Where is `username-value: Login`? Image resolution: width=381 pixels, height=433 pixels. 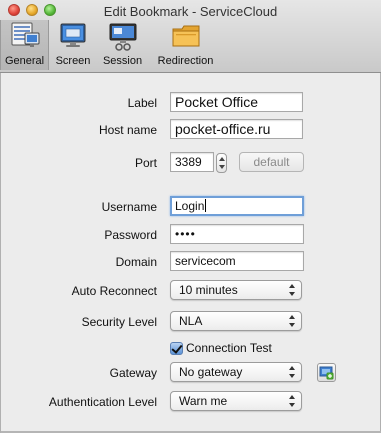 username-value: Login is located at coordinates (190, 206).